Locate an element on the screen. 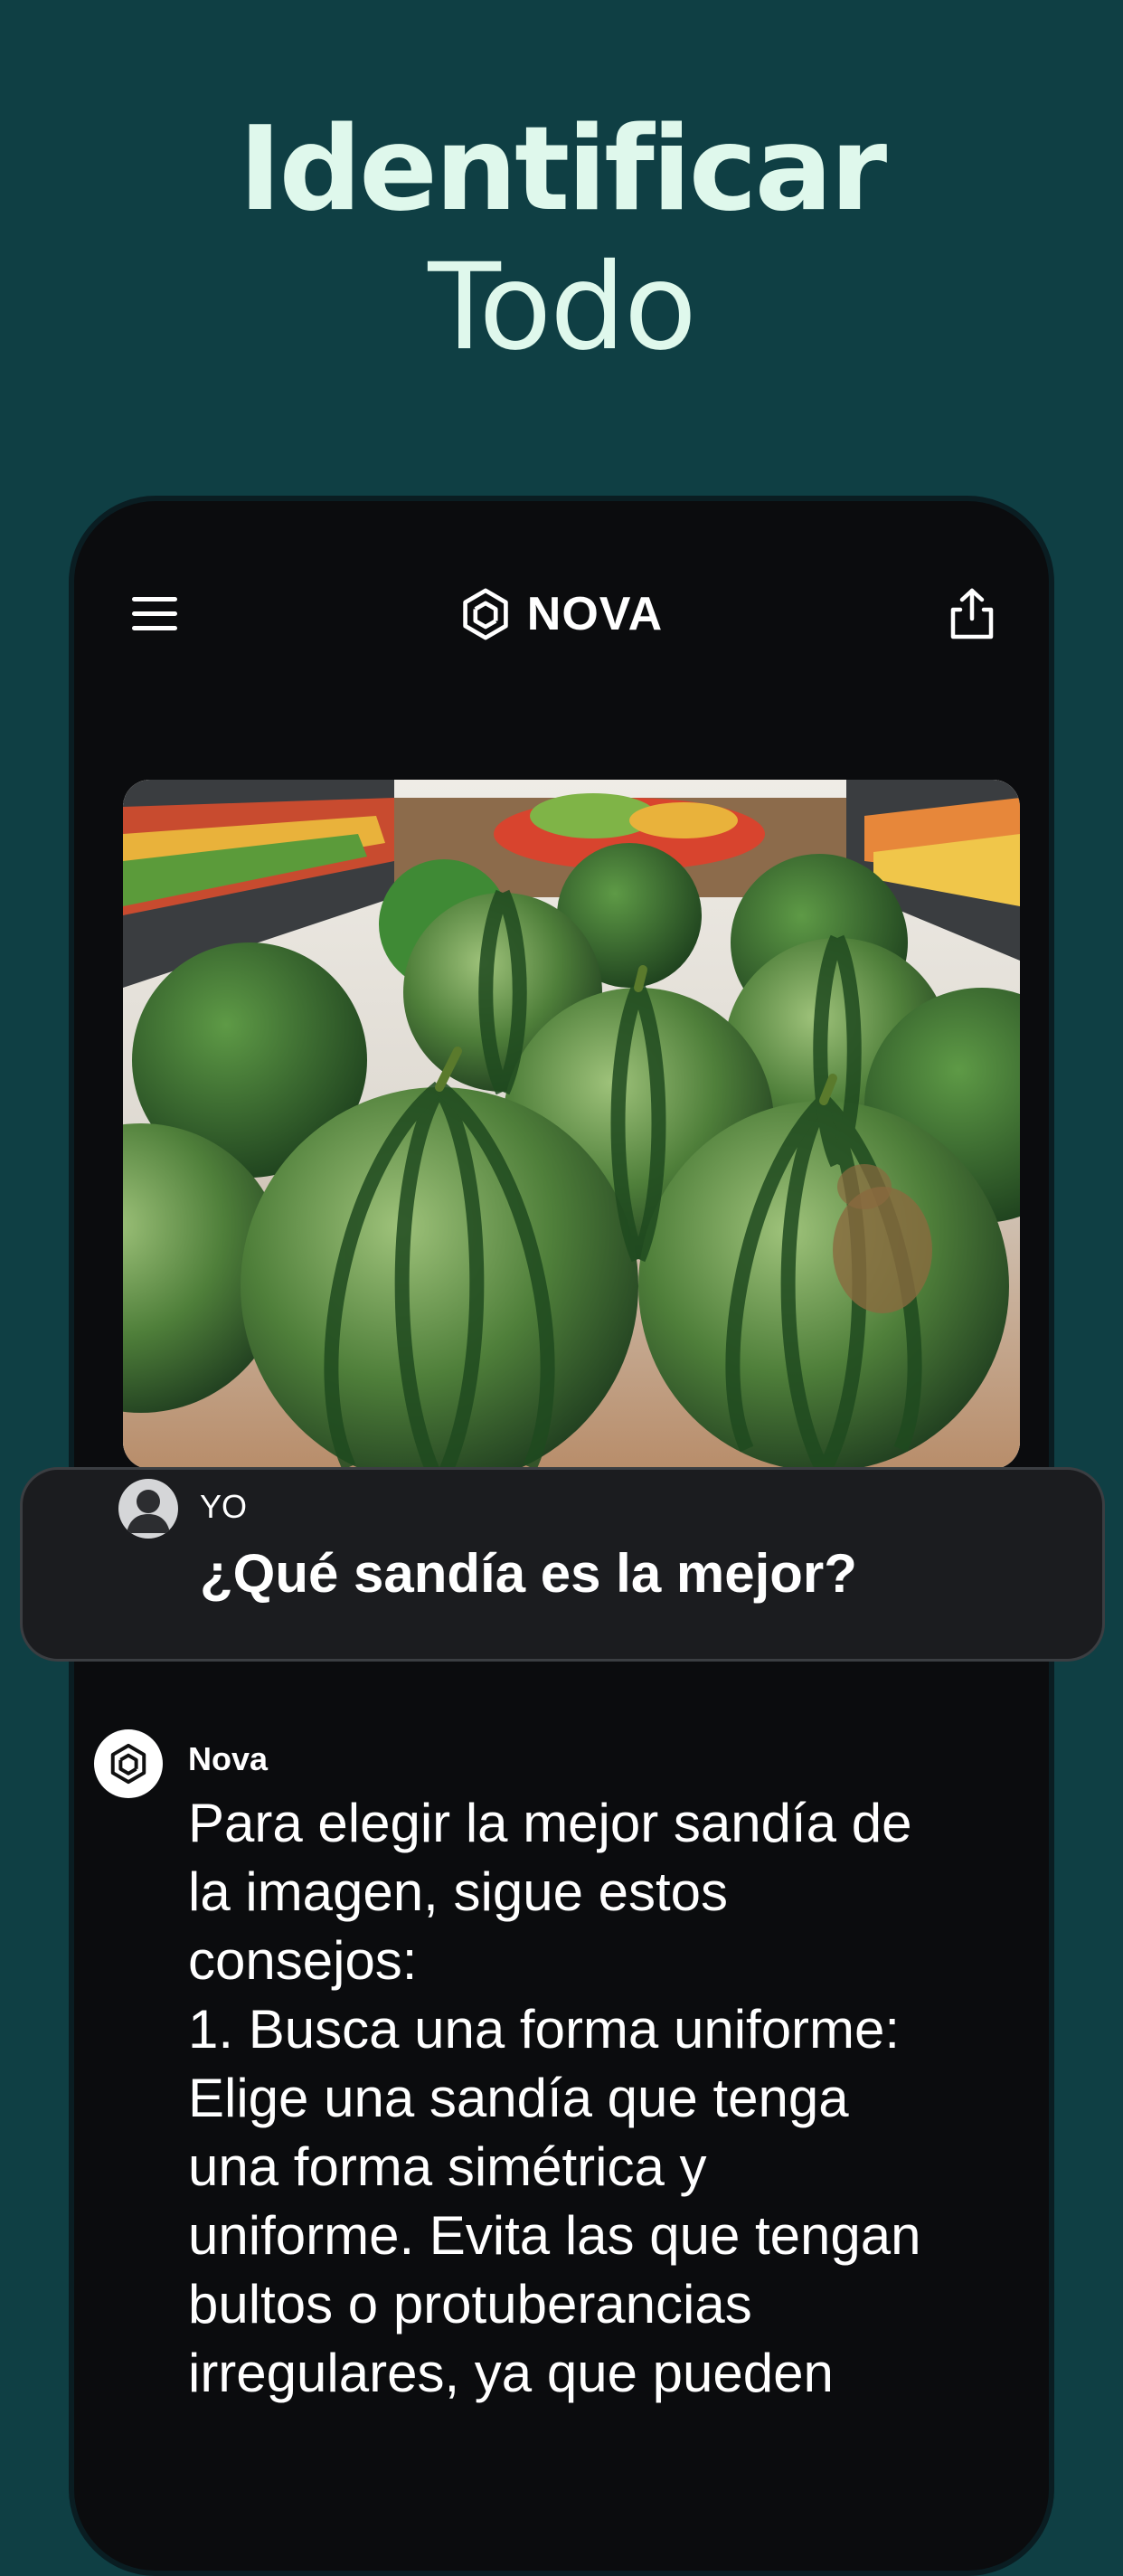 The height and width of the screenshot is (2576, 1123). answer-line: Elige una sandía que tenga is located at coordinates (518, 2098).